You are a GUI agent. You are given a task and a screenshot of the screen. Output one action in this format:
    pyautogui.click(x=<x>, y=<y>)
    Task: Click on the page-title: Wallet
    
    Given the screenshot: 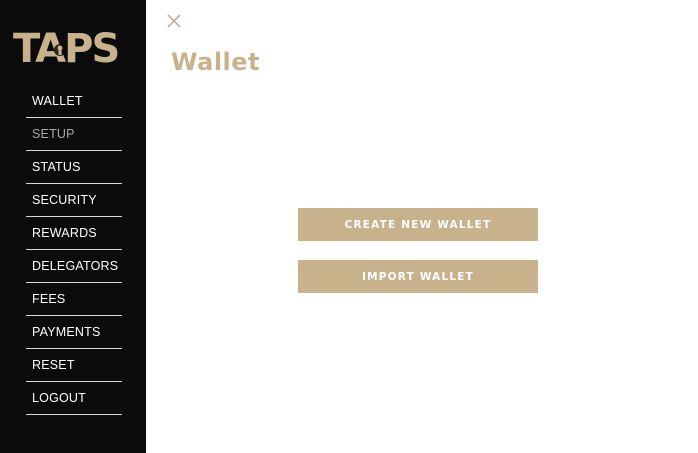 What is the action you would take?
    pyautogui.click(x=216, y=62)
    